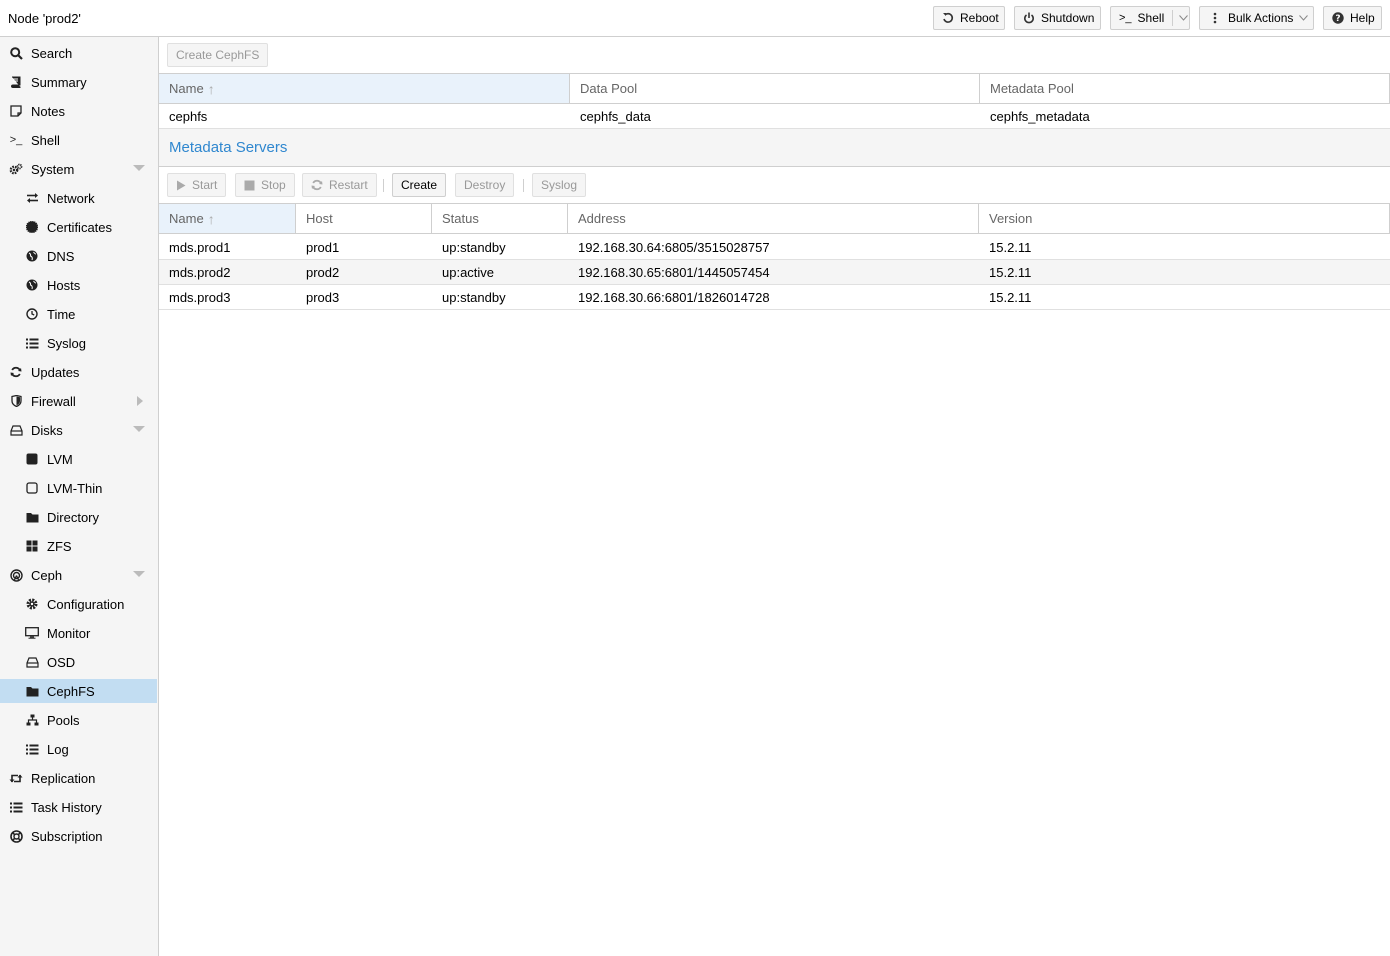 The width and height of the screenshot is (1390, 956). What do you see at coordinates (78, 169) in the screenshot?
I see `sidebar-item-system: System` at bounding box center [78, 169].